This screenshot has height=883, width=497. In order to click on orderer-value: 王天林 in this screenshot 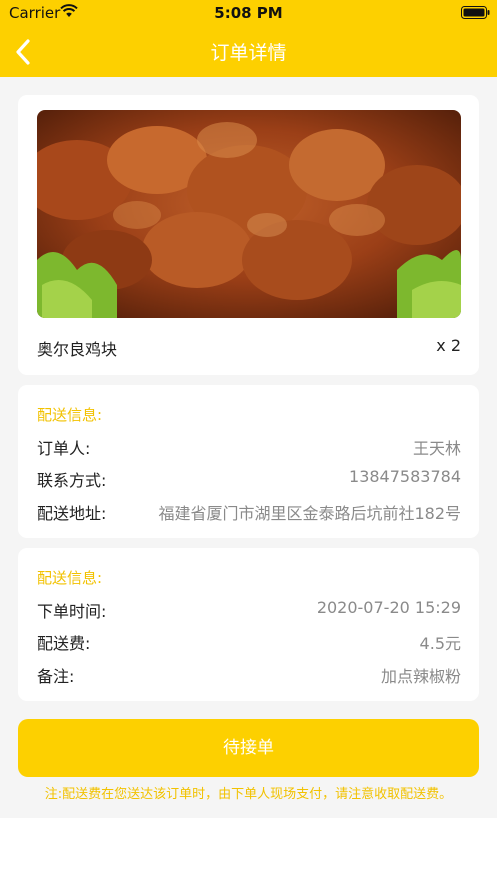, I will do `click(436, 448)`.